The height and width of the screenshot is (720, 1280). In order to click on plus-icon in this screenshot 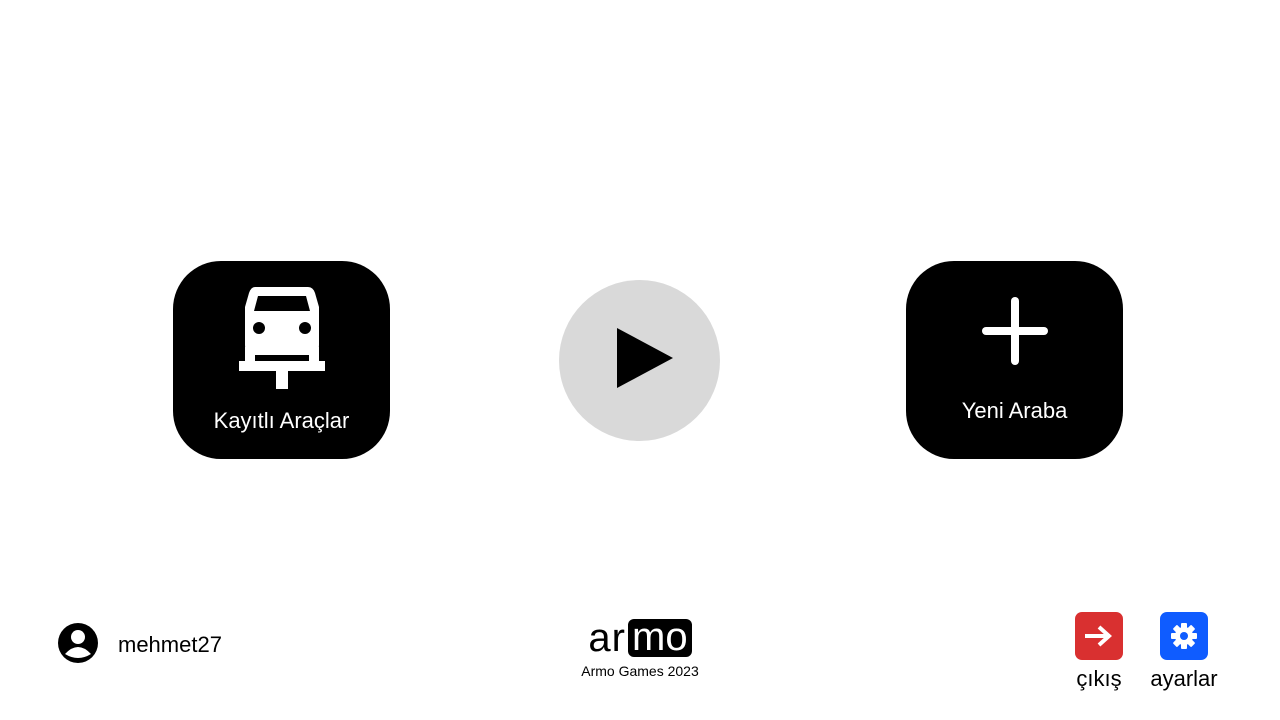, I will do `click(1014, 333)`.